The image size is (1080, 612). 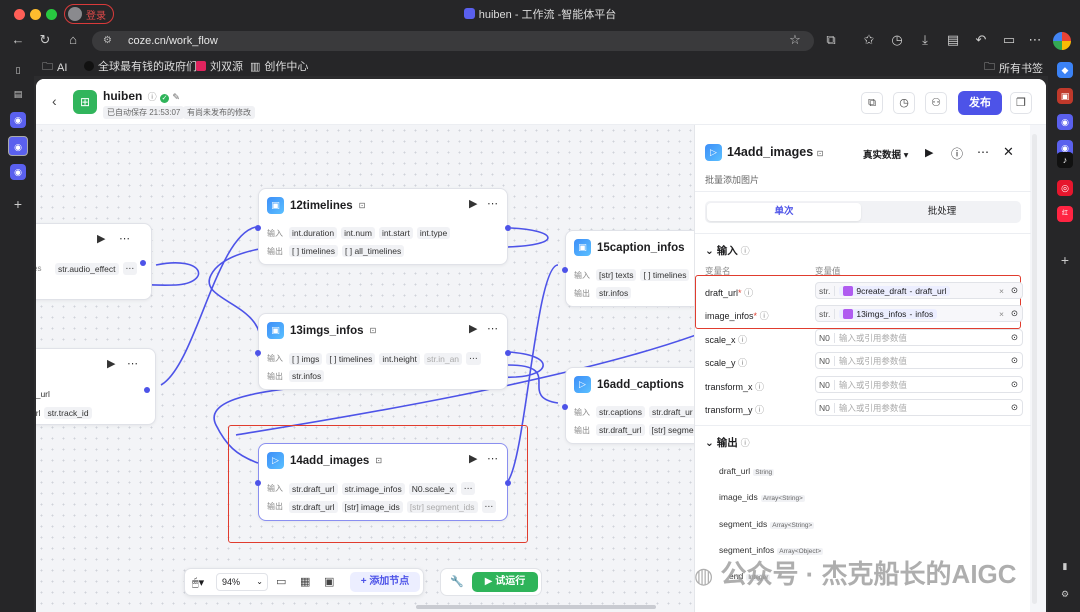 I want to click on tab-icon: ▤, so click(x=18, y=94).